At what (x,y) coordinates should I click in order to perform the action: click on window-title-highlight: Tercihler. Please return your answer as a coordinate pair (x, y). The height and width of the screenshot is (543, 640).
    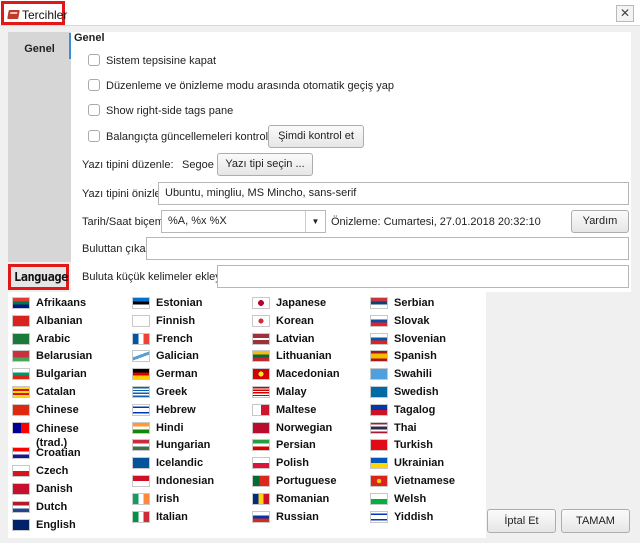
    Looking at the image, I should click on (34, 13).